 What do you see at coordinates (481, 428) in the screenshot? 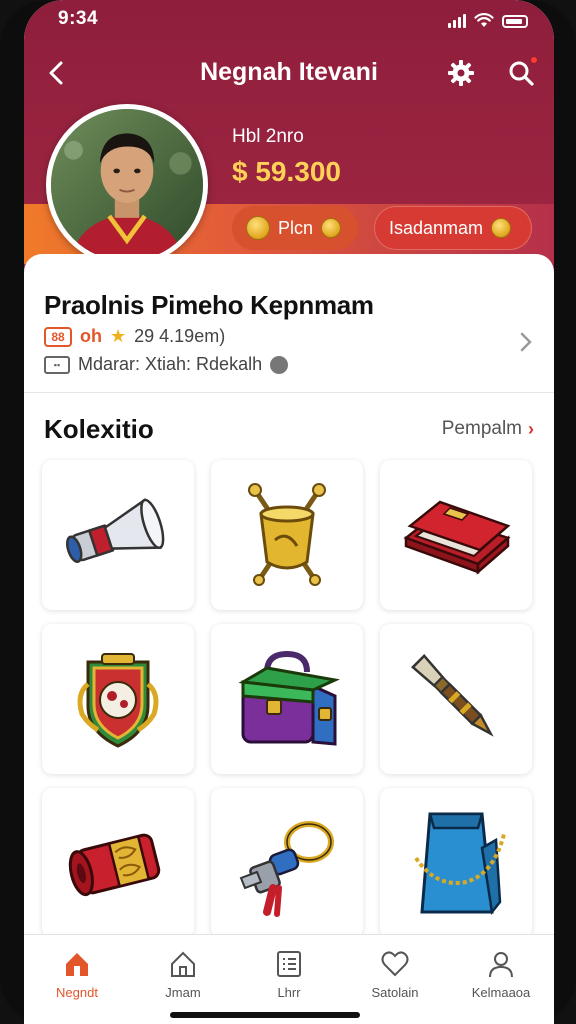
I see `see-all-label: Pempalm` at bounding box center [481, 428].